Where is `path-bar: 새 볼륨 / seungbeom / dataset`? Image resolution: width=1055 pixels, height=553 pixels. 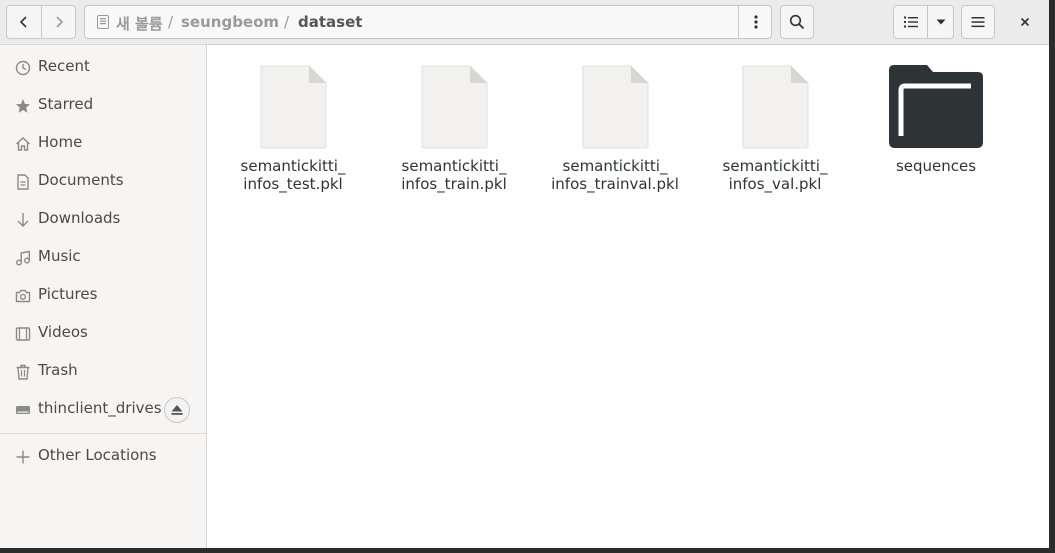
path-bar: 새 볼륨 / seungbeom / dataset is located at coordinates (428, 22).